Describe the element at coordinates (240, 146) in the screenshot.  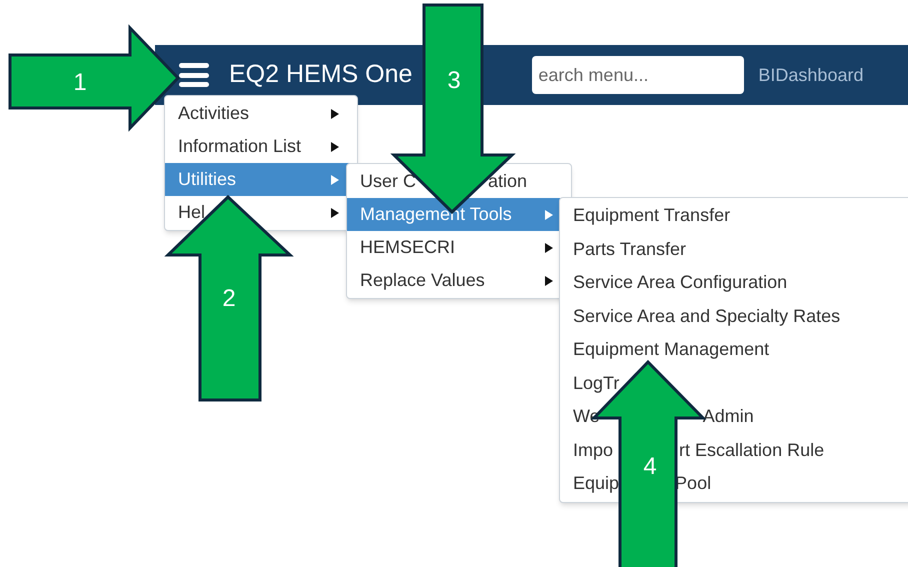
I see `menu-item: Information List` at that location.